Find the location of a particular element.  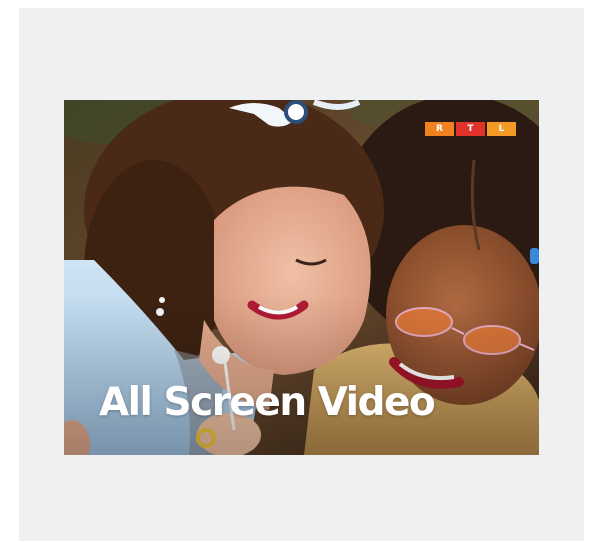

rtl-logo: R T L is located at coordinates (470, 129).